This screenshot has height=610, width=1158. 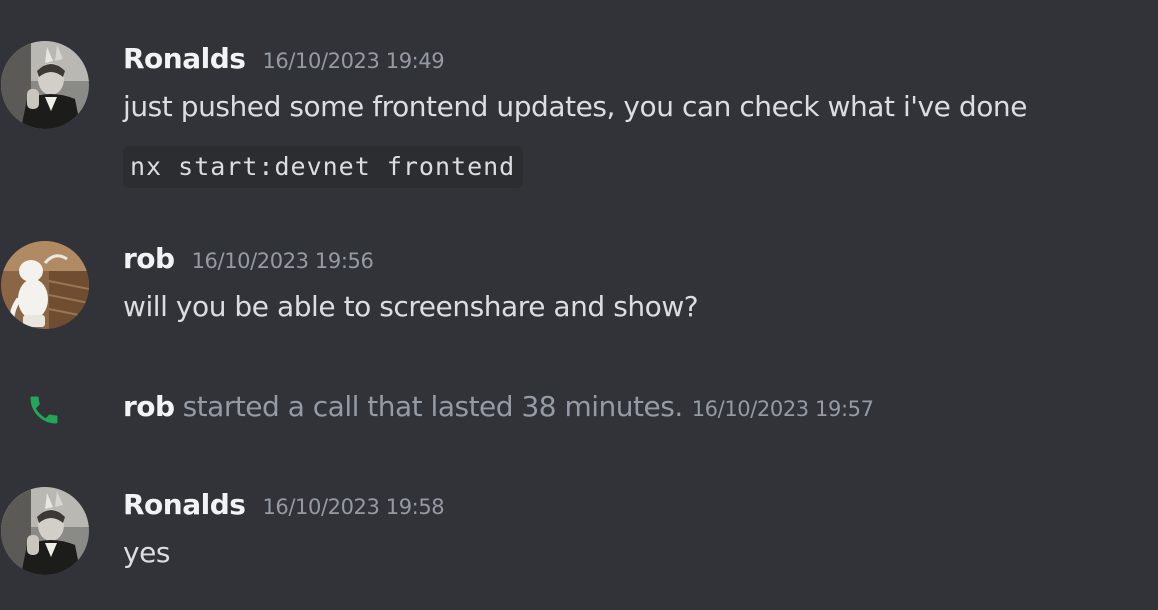 What do you see at coordinates (44, 410) in the screenshot?
I see `phone-icon` at bounding box center [44, 410].